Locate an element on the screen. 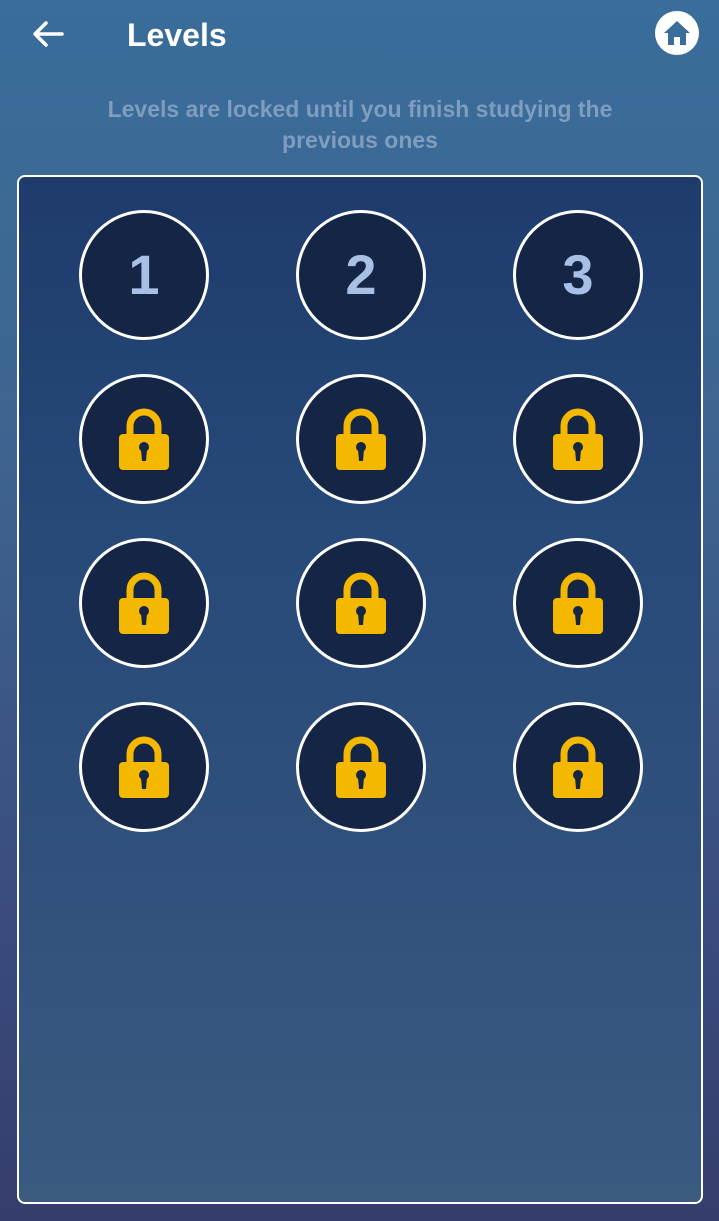 The image size is (719, 1221). back-button is located at coordinates (48, 34).